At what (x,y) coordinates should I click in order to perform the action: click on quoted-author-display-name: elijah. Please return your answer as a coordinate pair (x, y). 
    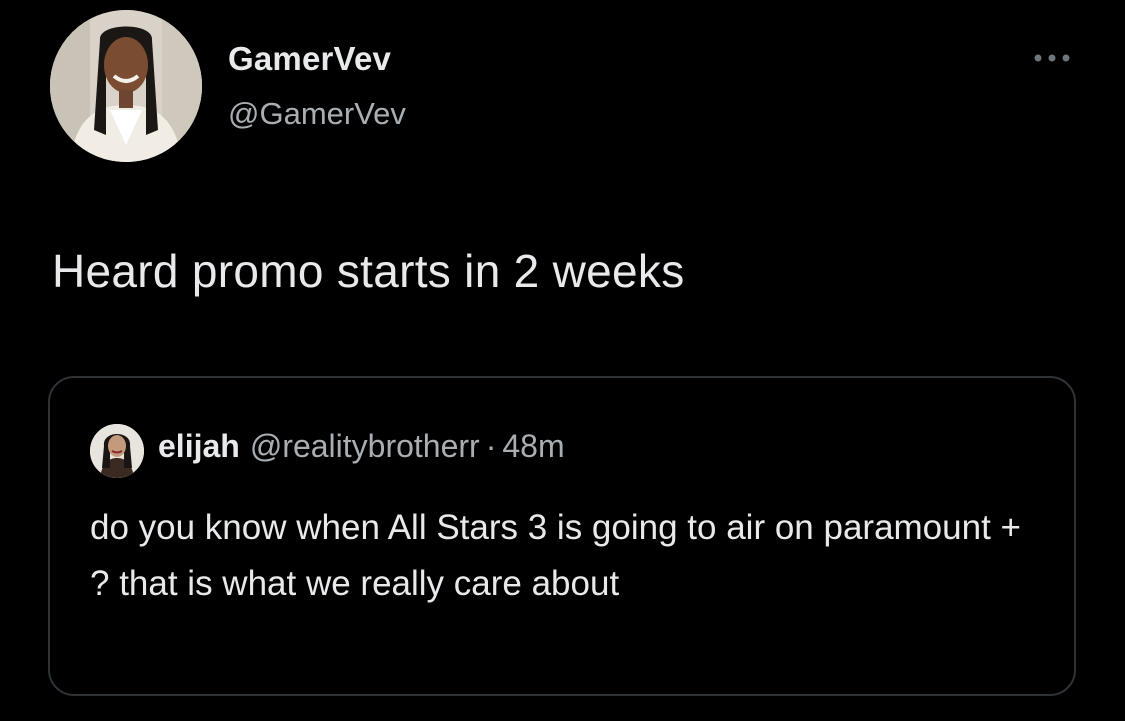
    Looking at the image, I should click on (199, 446).